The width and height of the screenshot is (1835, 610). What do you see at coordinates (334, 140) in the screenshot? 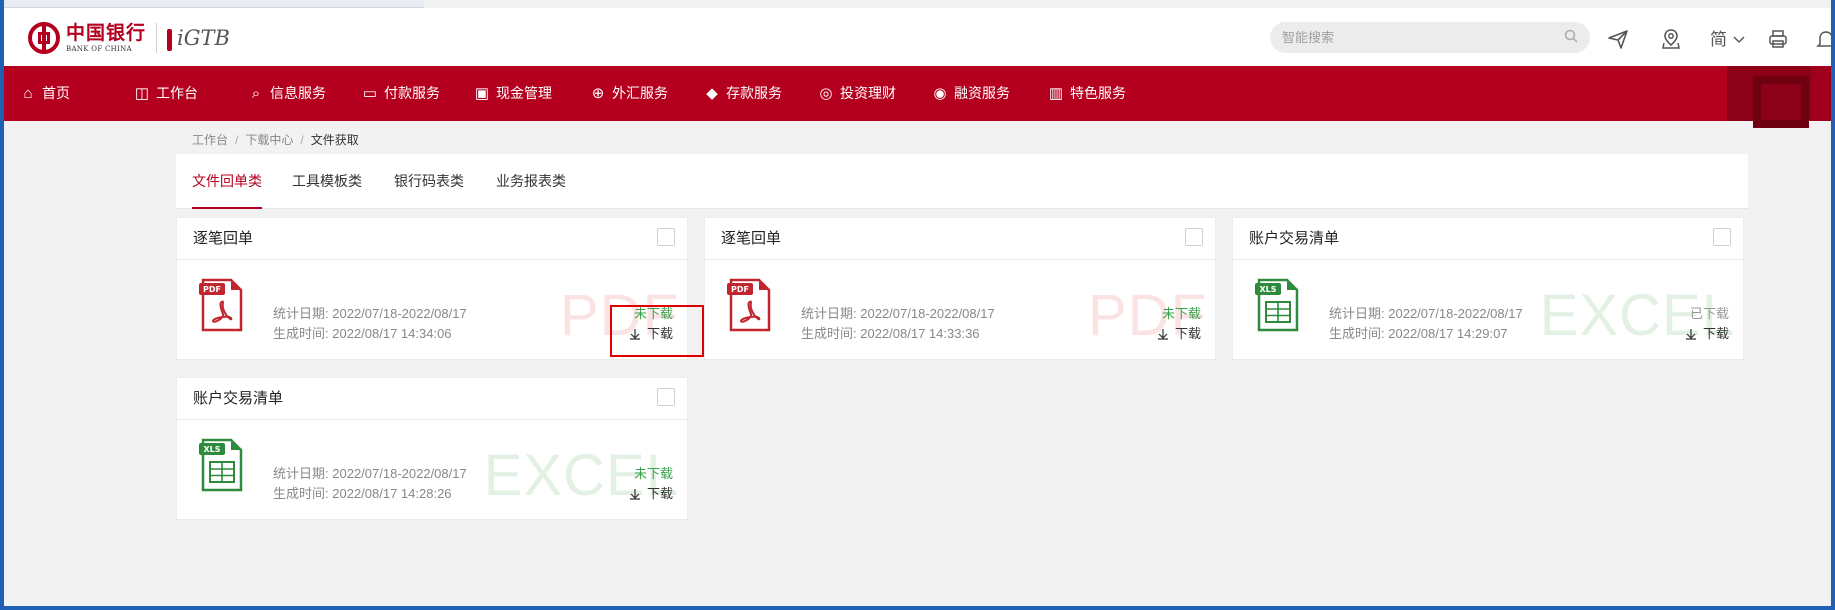
I see `breadcrumb-current: 文件获取` at bounding box center [334, 140].